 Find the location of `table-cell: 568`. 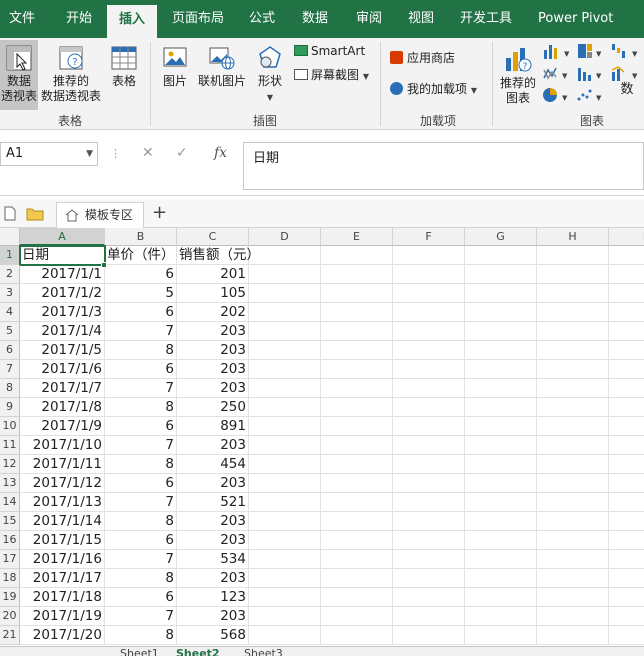

table-cell: 568 is located at coordinates (213, 635).